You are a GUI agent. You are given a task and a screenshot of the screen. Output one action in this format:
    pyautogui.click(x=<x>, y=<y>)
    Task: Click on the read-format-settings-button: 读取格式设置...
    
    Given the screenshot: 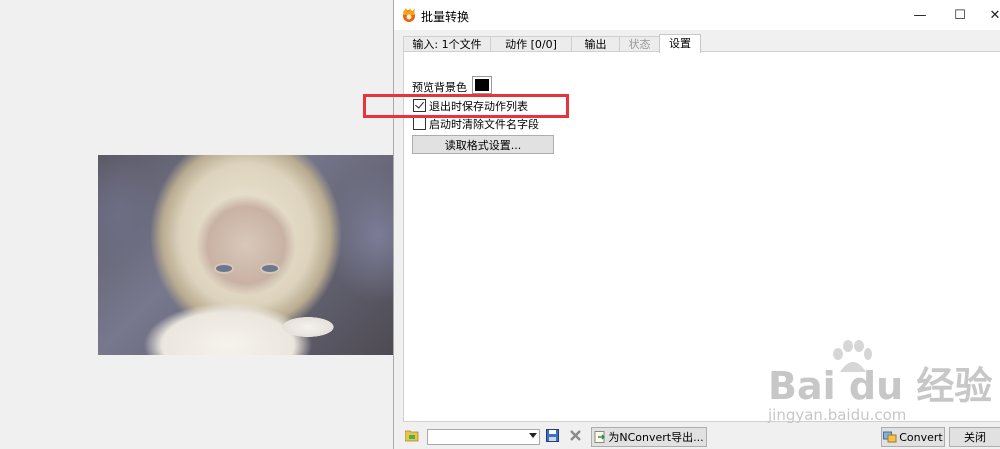 What is the action you would take?
    pyautogui.click(x=483, y=144)
    